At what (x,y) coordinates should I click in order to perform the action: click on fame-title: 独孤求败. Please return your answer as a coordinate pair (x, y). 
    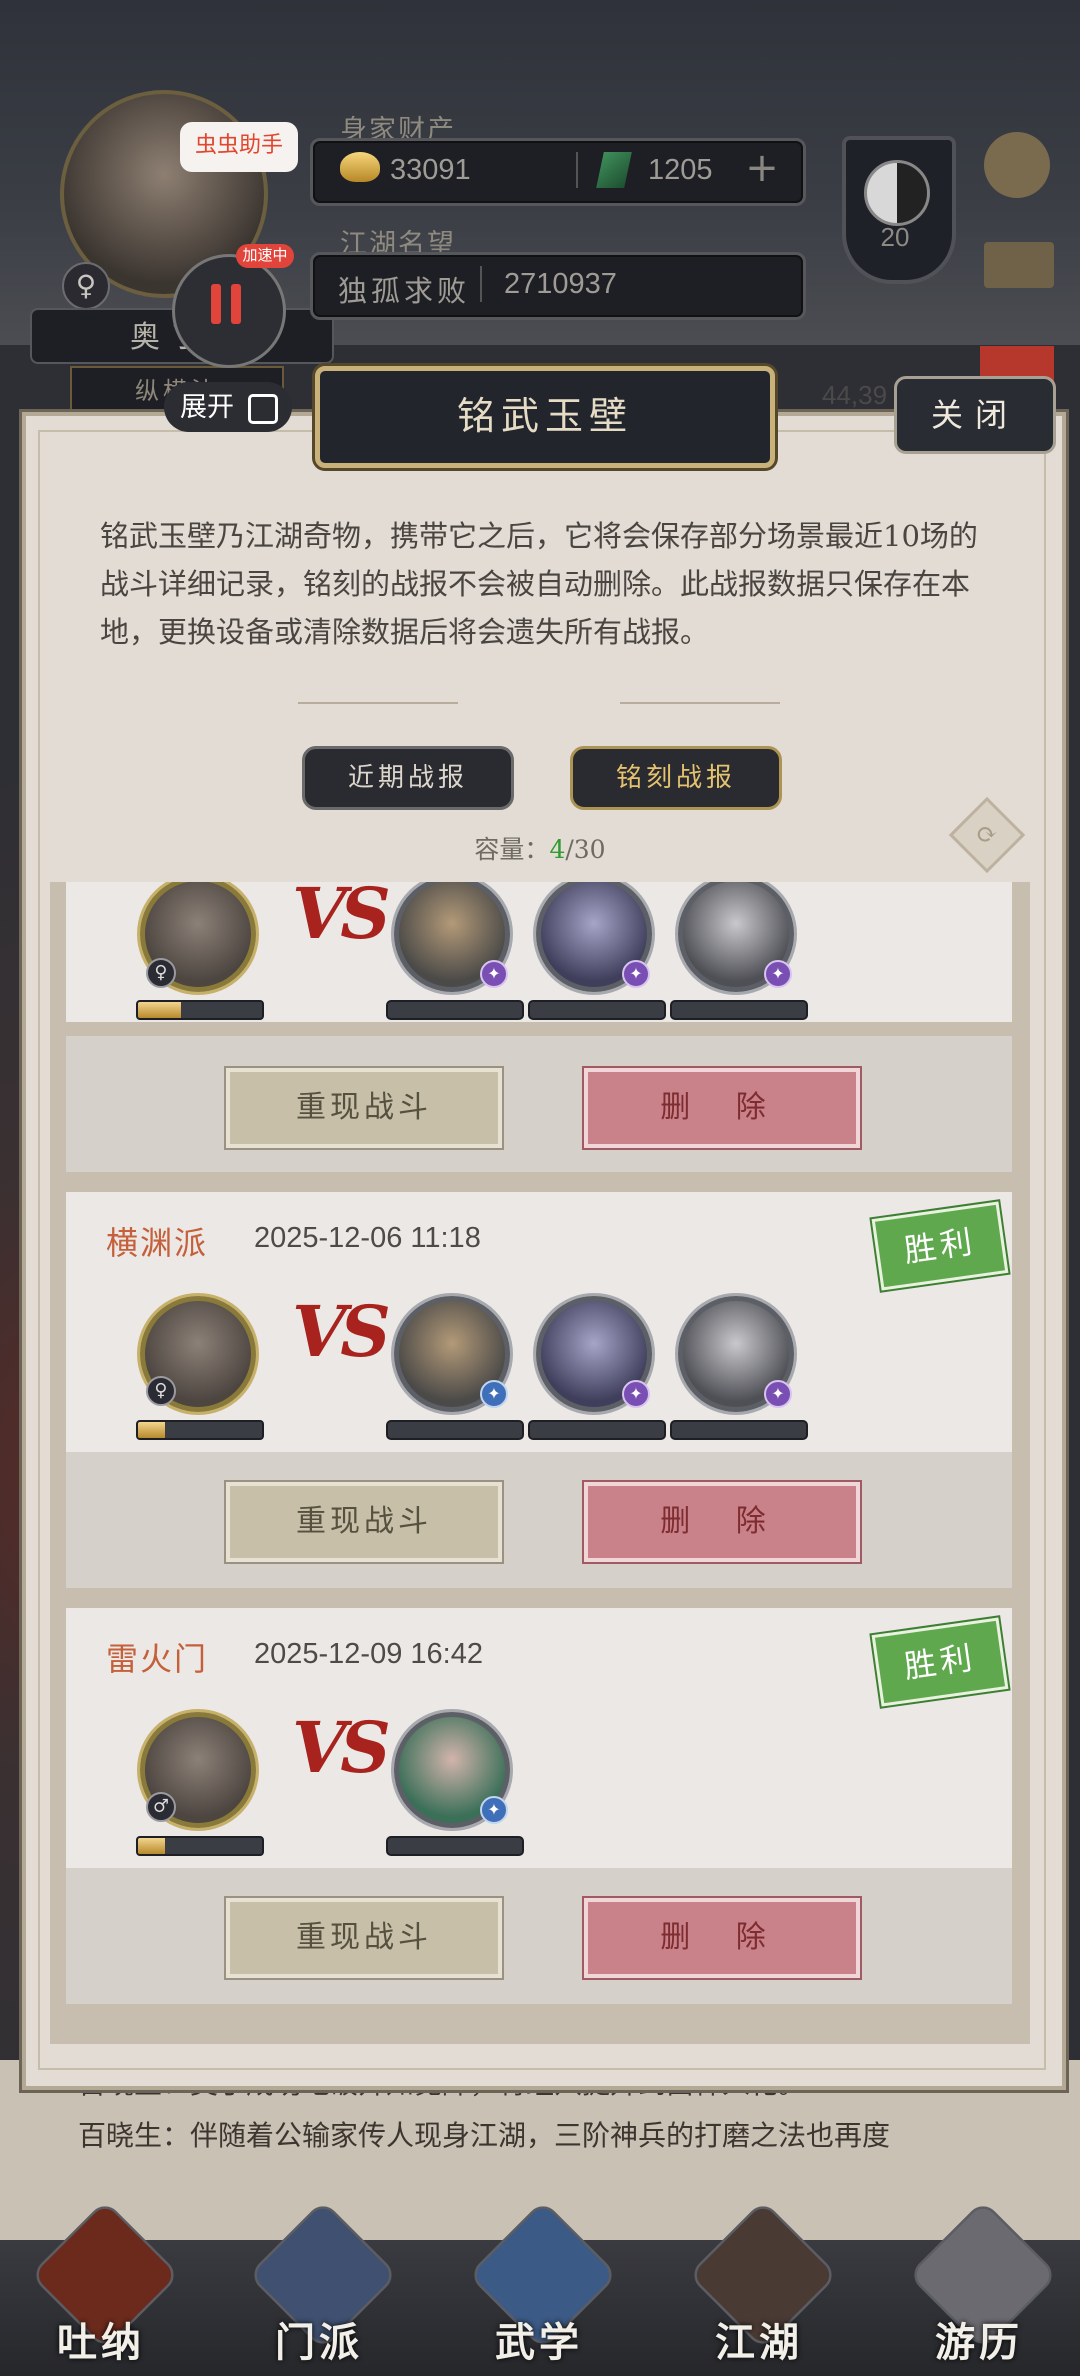
    Looking at the image, I should click on (404, 291).